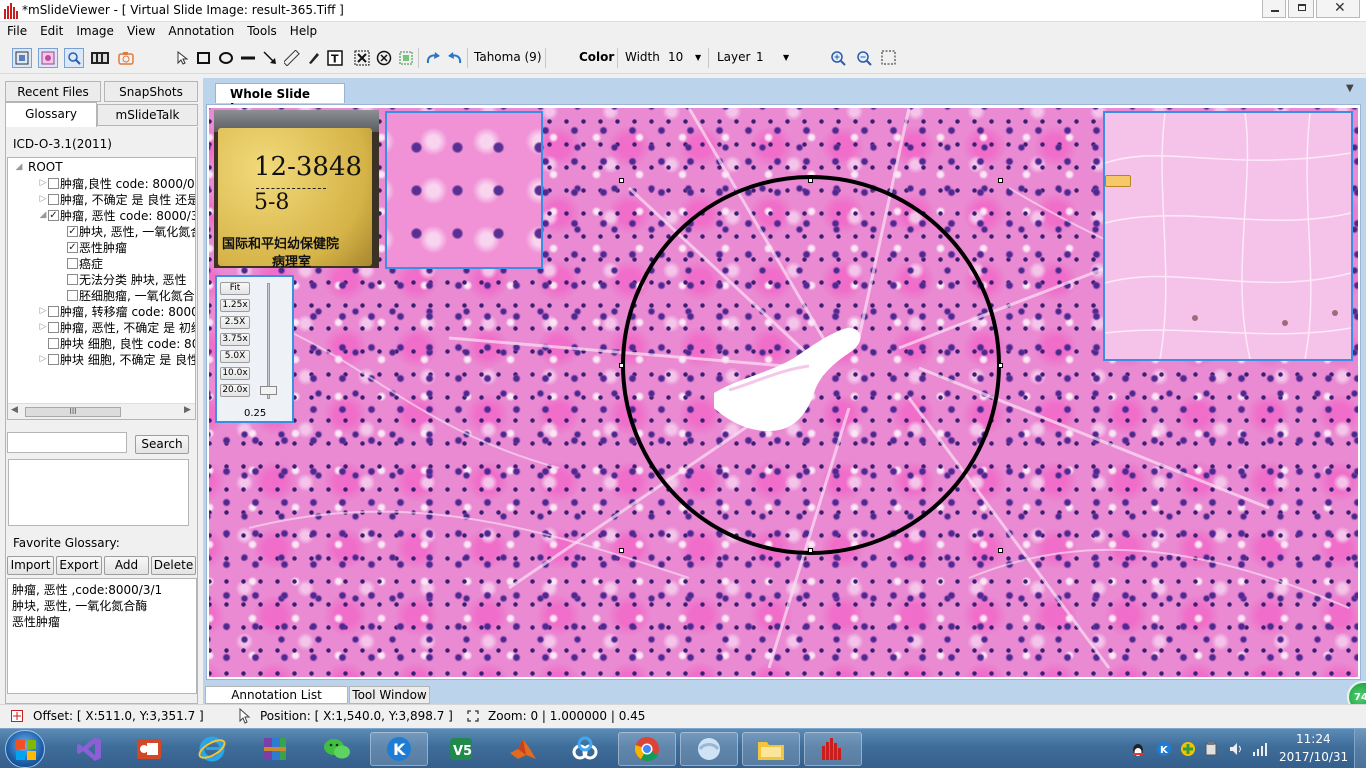 This screenshot has height=768, width=1366. What do you see at coordinates (1228, 236) in the screenshot?
I see `overview-navigator` at bounding box center [1228, 236].